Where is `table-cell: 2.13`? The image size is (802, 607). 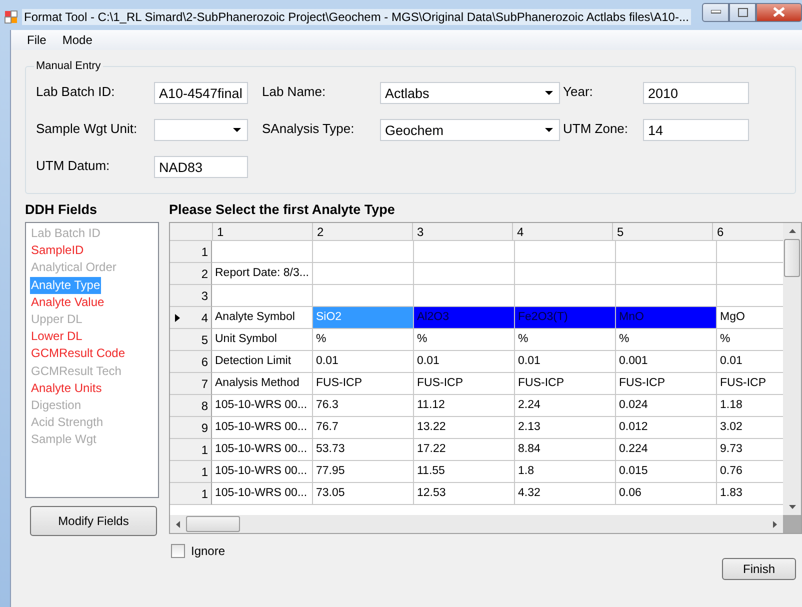
table-cell: 2.13 is located at coordinates (565, 428).